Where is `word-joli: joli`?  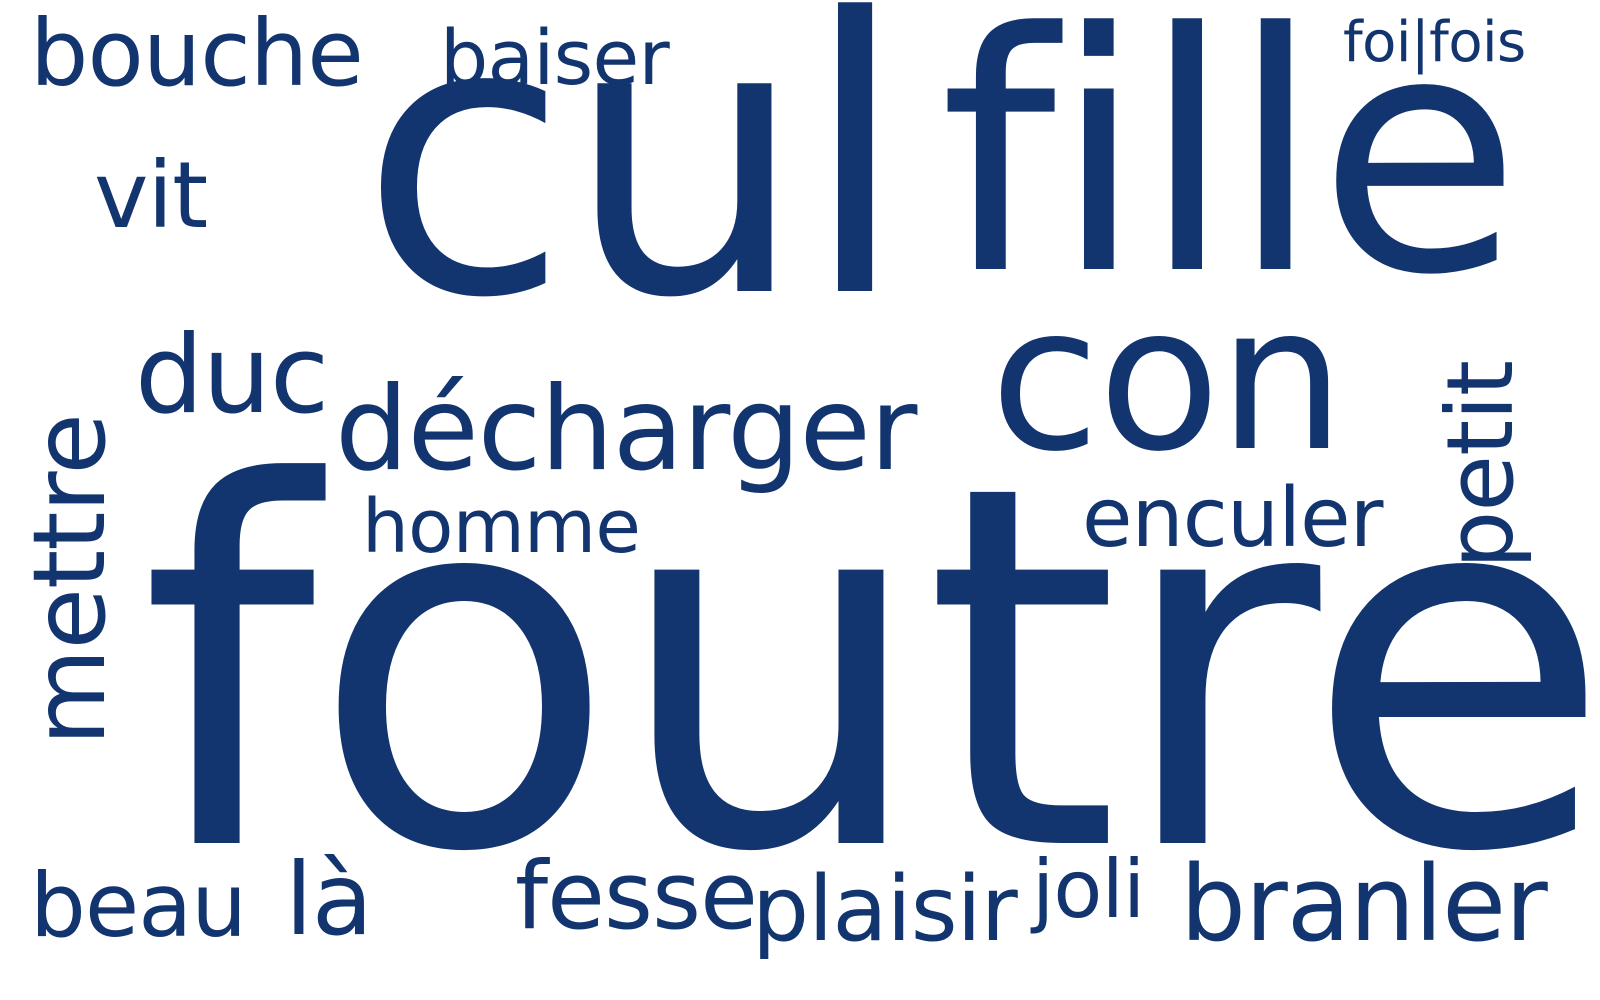
word-joli: joli is located at coordinates (1088, 889).